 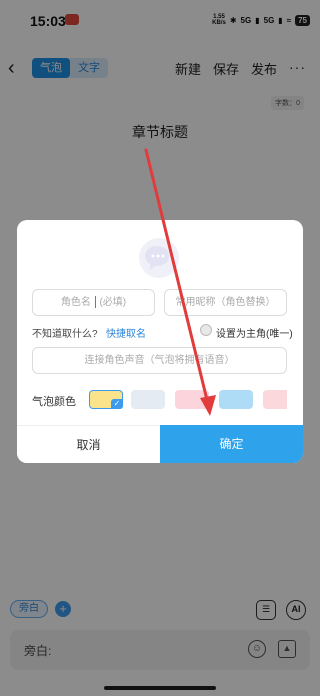 I want to click on avatar-upload, so click(x=159, y=258).